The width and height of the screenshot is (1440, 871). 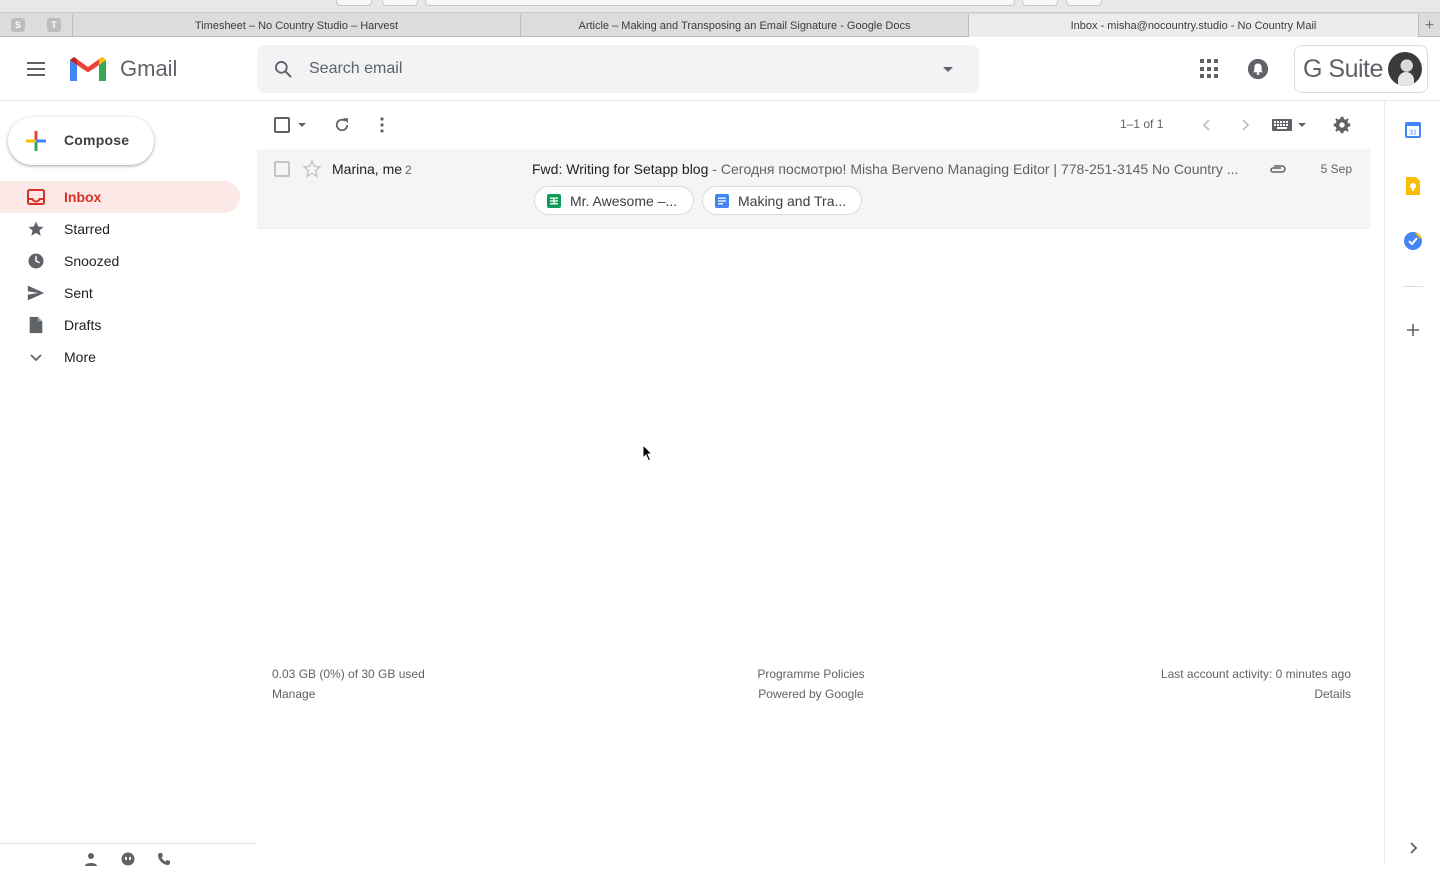 I want to click on browser-address-bar, so click(x=720, y=3).